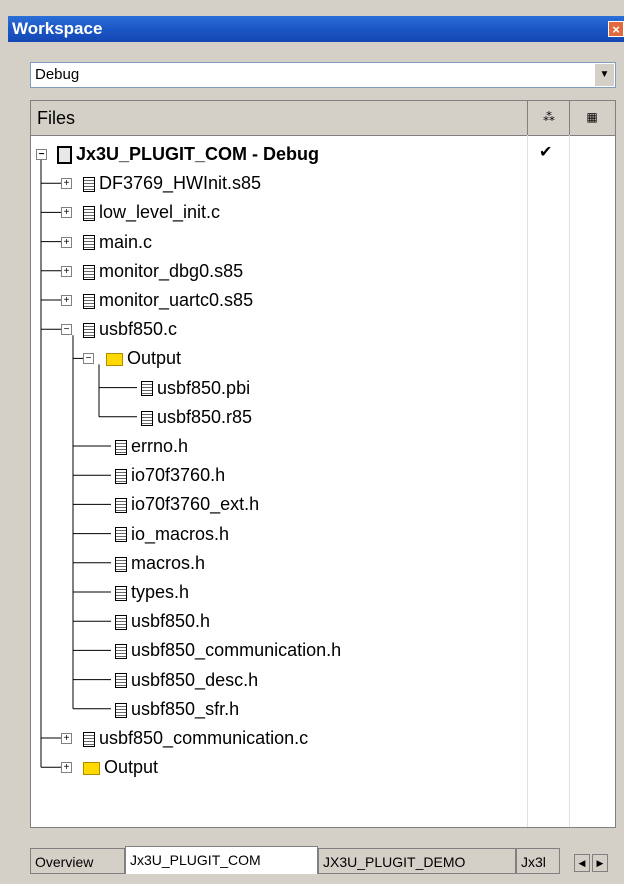 The width and height of the screenshot is (624, 884). I want to click on tab-jx3l: Jx3l, so click(538, 861).